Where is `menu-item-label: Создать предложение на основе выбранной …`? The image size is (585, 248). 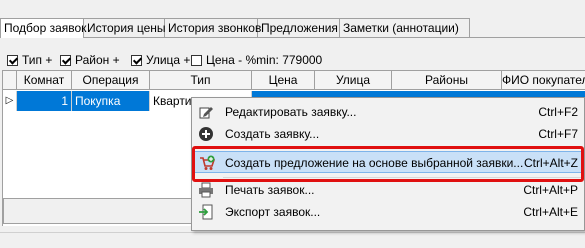
menu-item-label: Создать предложение на основе выбранной … is located at coordinates (374, 163).